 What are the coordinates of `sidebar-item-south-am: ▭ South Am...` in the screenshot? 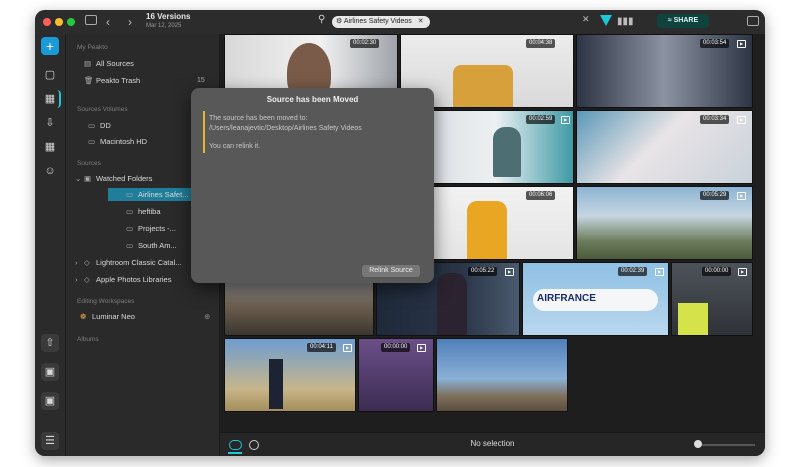 It's located at (151, 245).